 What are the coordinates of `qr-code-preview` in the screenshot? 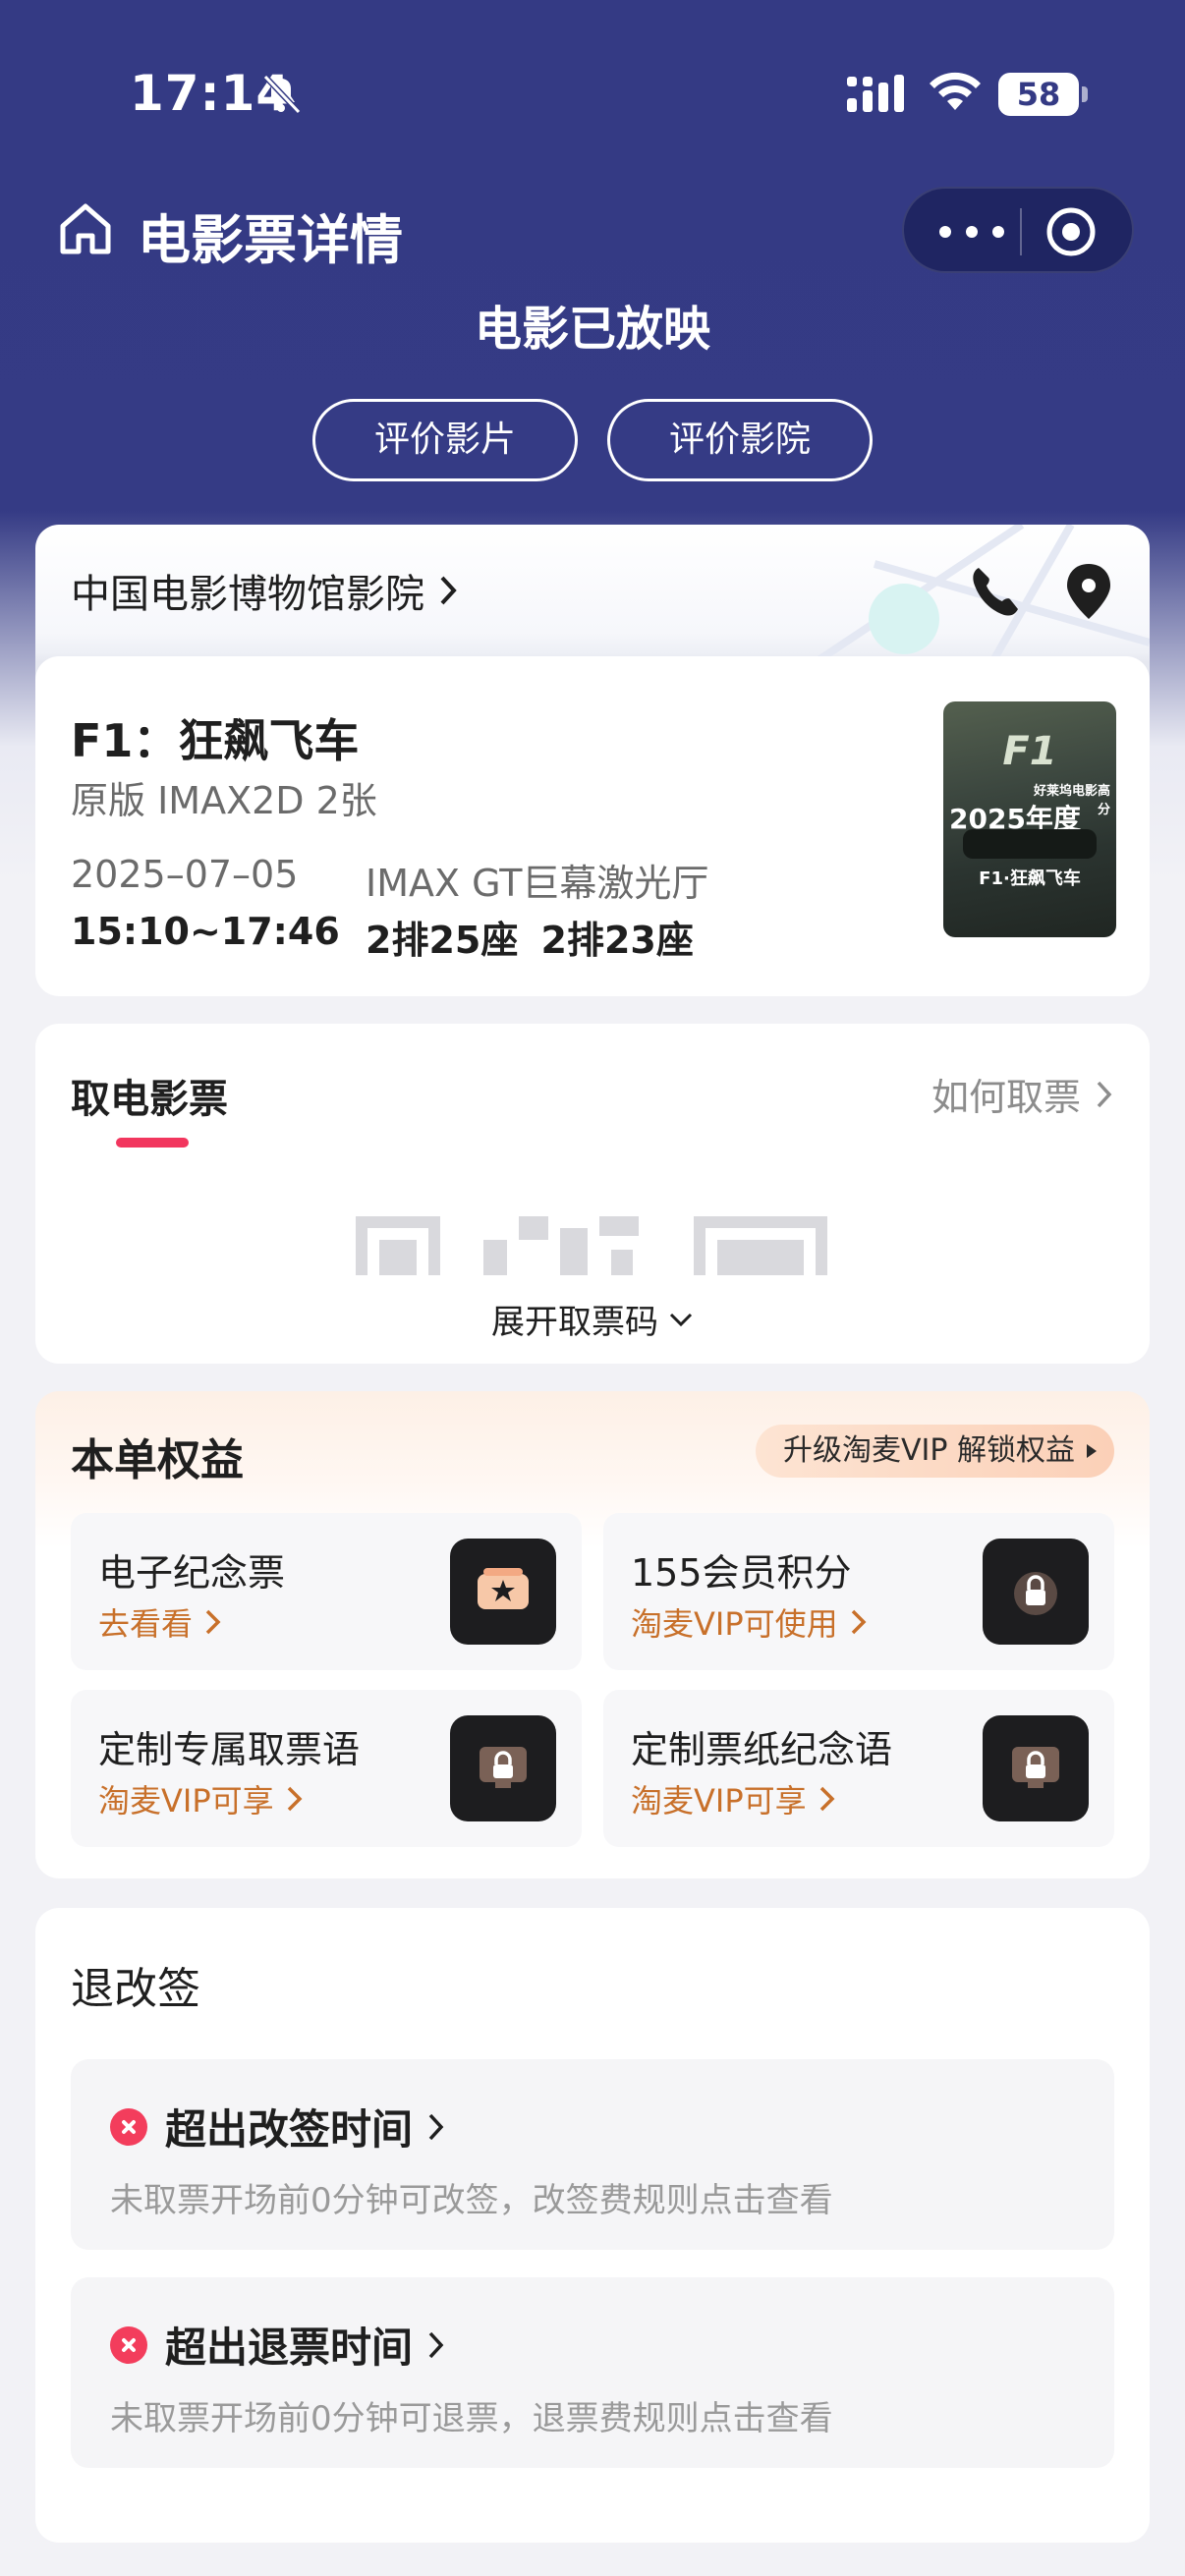 It's located at (592, 1245).